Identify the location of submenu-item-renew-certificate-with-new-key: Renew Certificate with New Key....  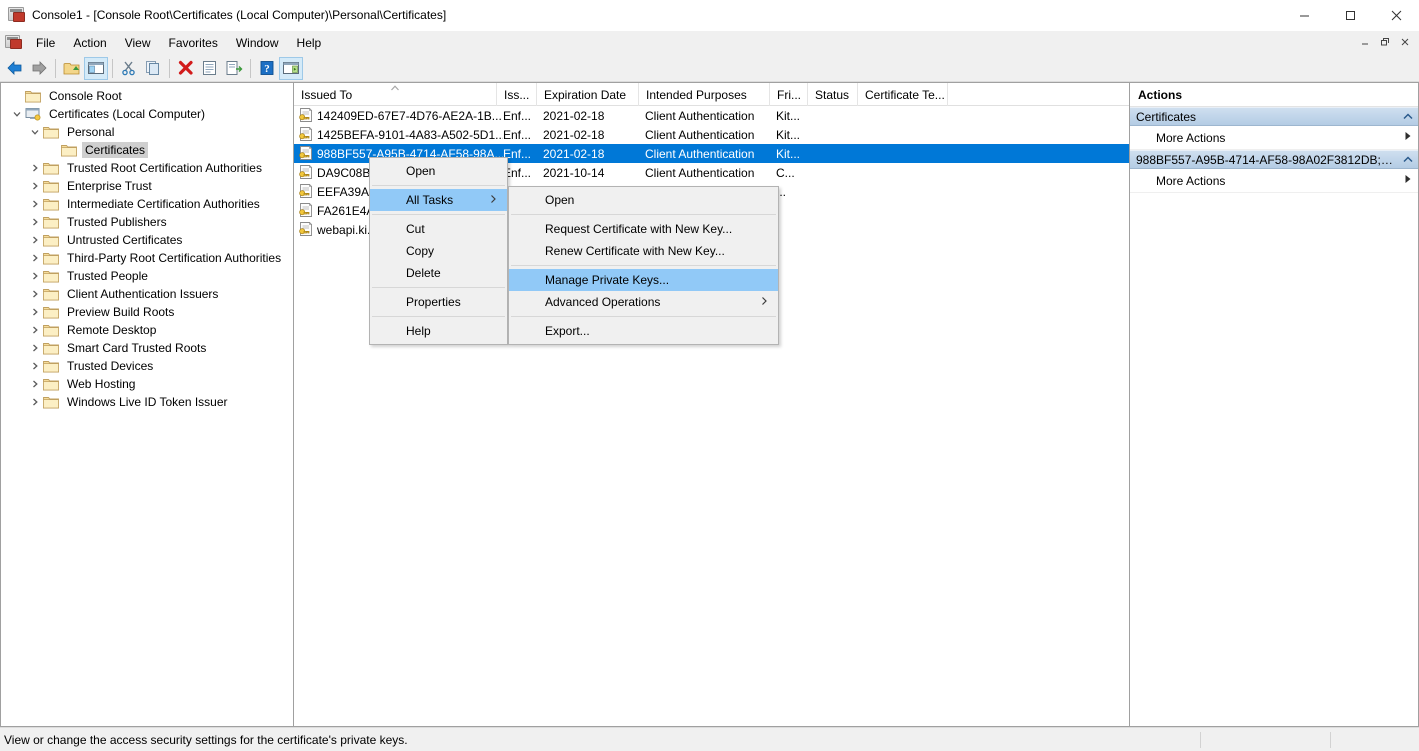
(643, 251).